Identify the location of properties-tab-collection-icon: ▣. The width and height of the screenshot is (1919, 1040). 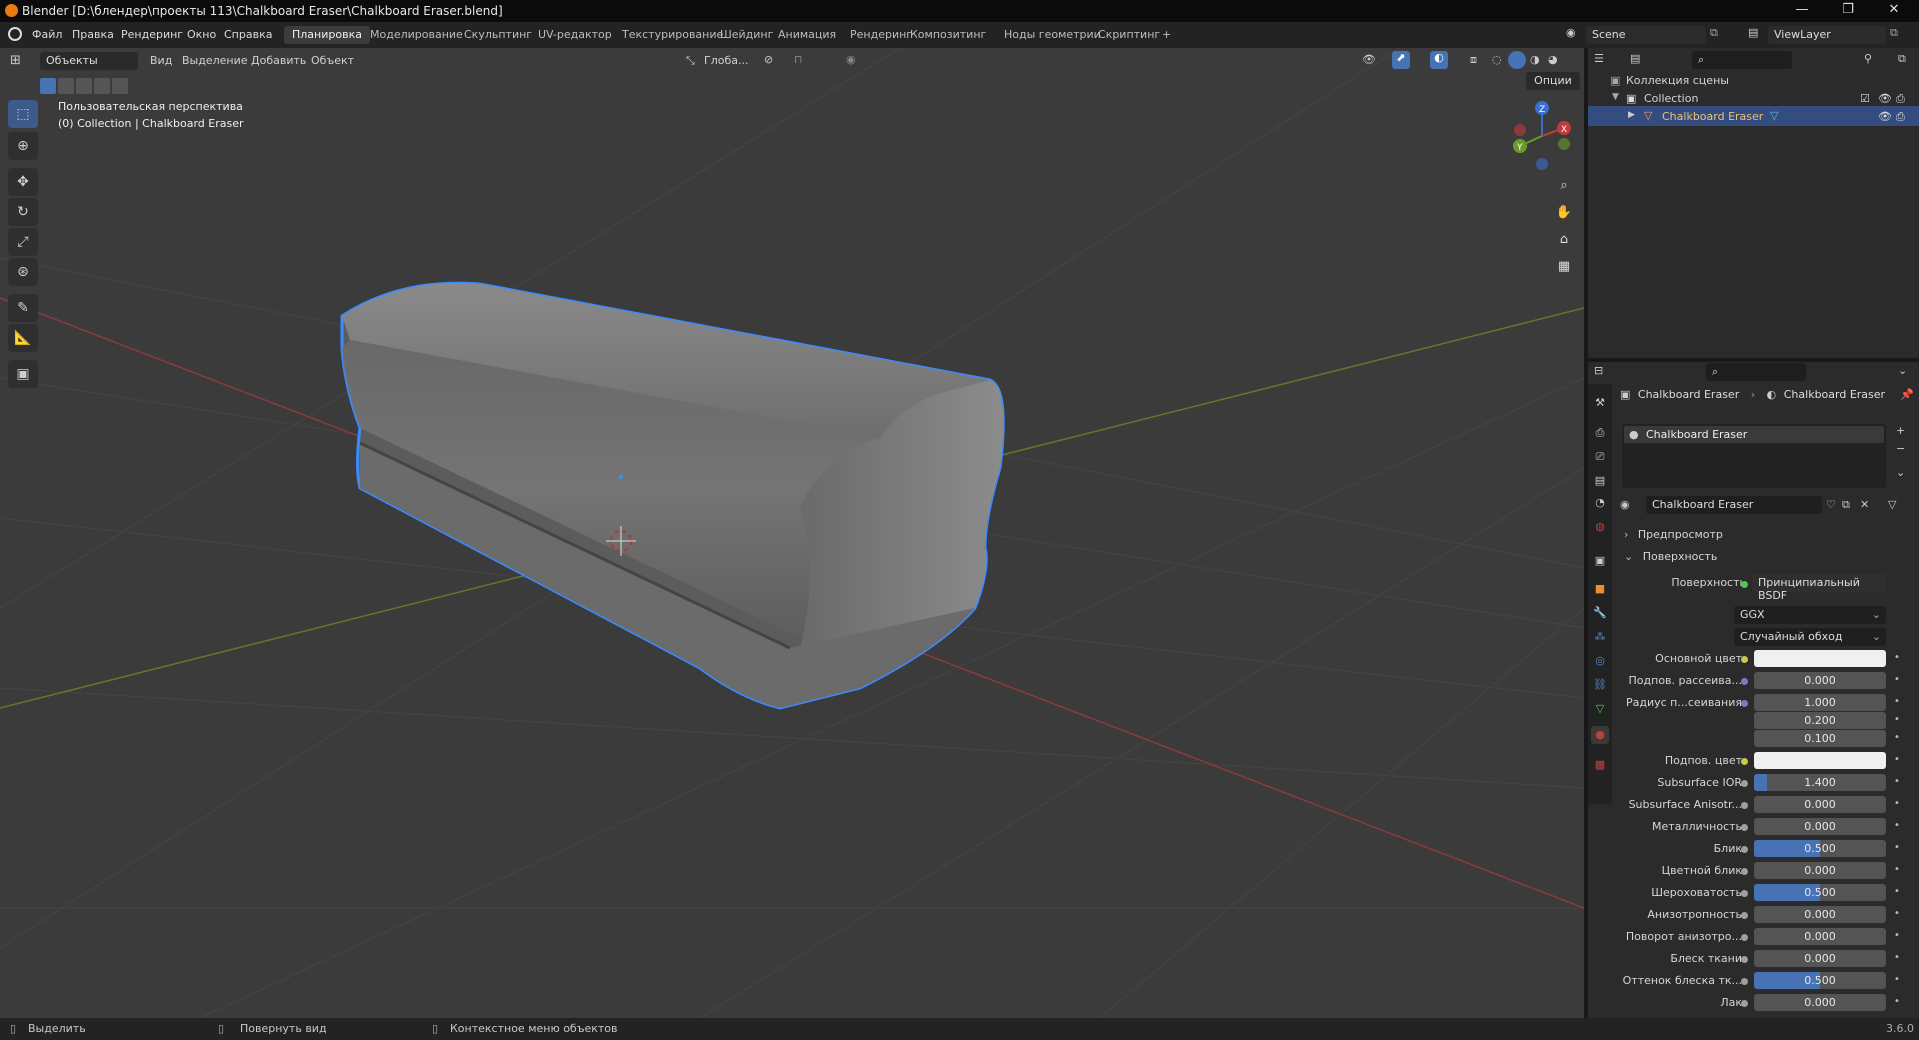
(1600, 561).